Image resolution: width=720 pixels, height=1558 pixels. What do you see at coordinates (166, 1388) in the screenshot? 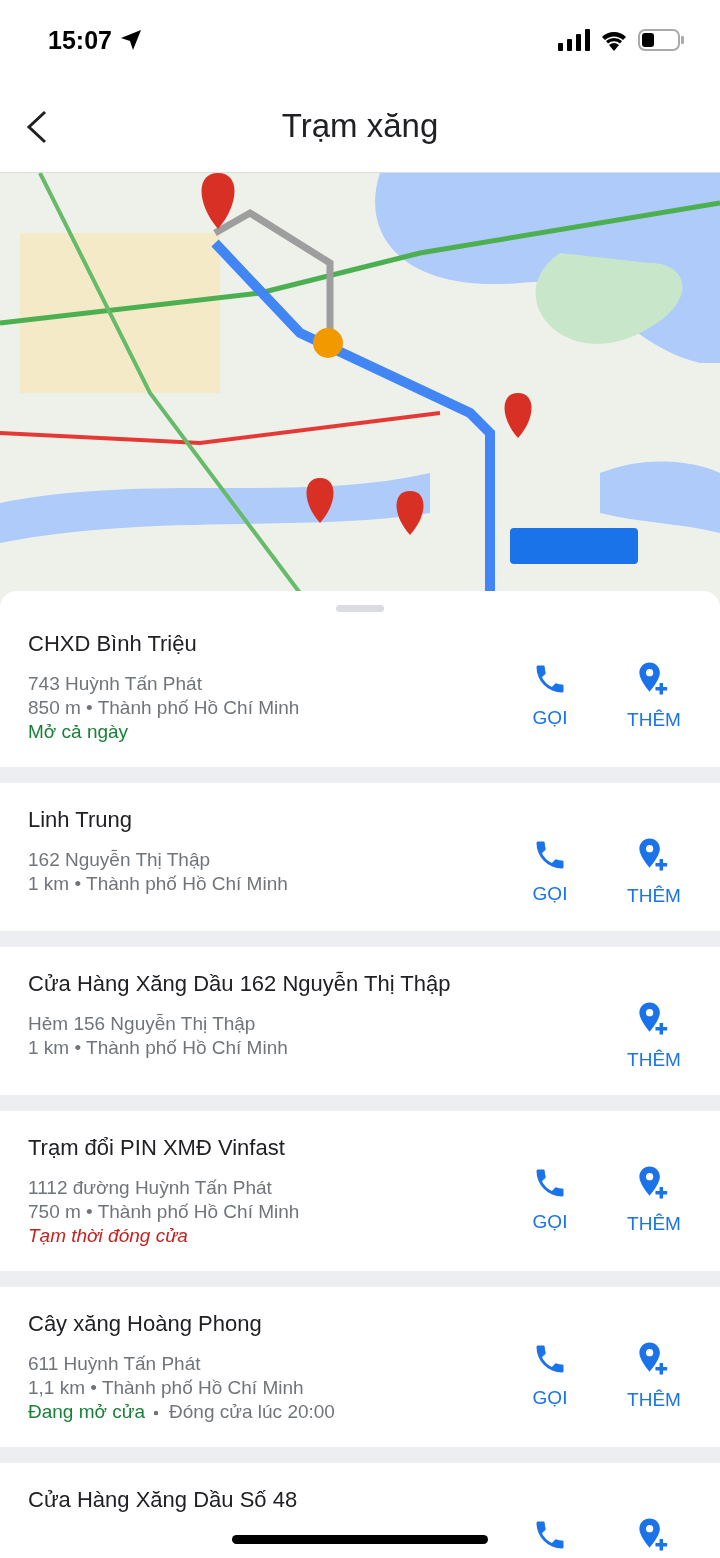
I see `place-distance: 1,1 km • Thành phố Hồ Chí Minh` at bounding box center [166, 1388].